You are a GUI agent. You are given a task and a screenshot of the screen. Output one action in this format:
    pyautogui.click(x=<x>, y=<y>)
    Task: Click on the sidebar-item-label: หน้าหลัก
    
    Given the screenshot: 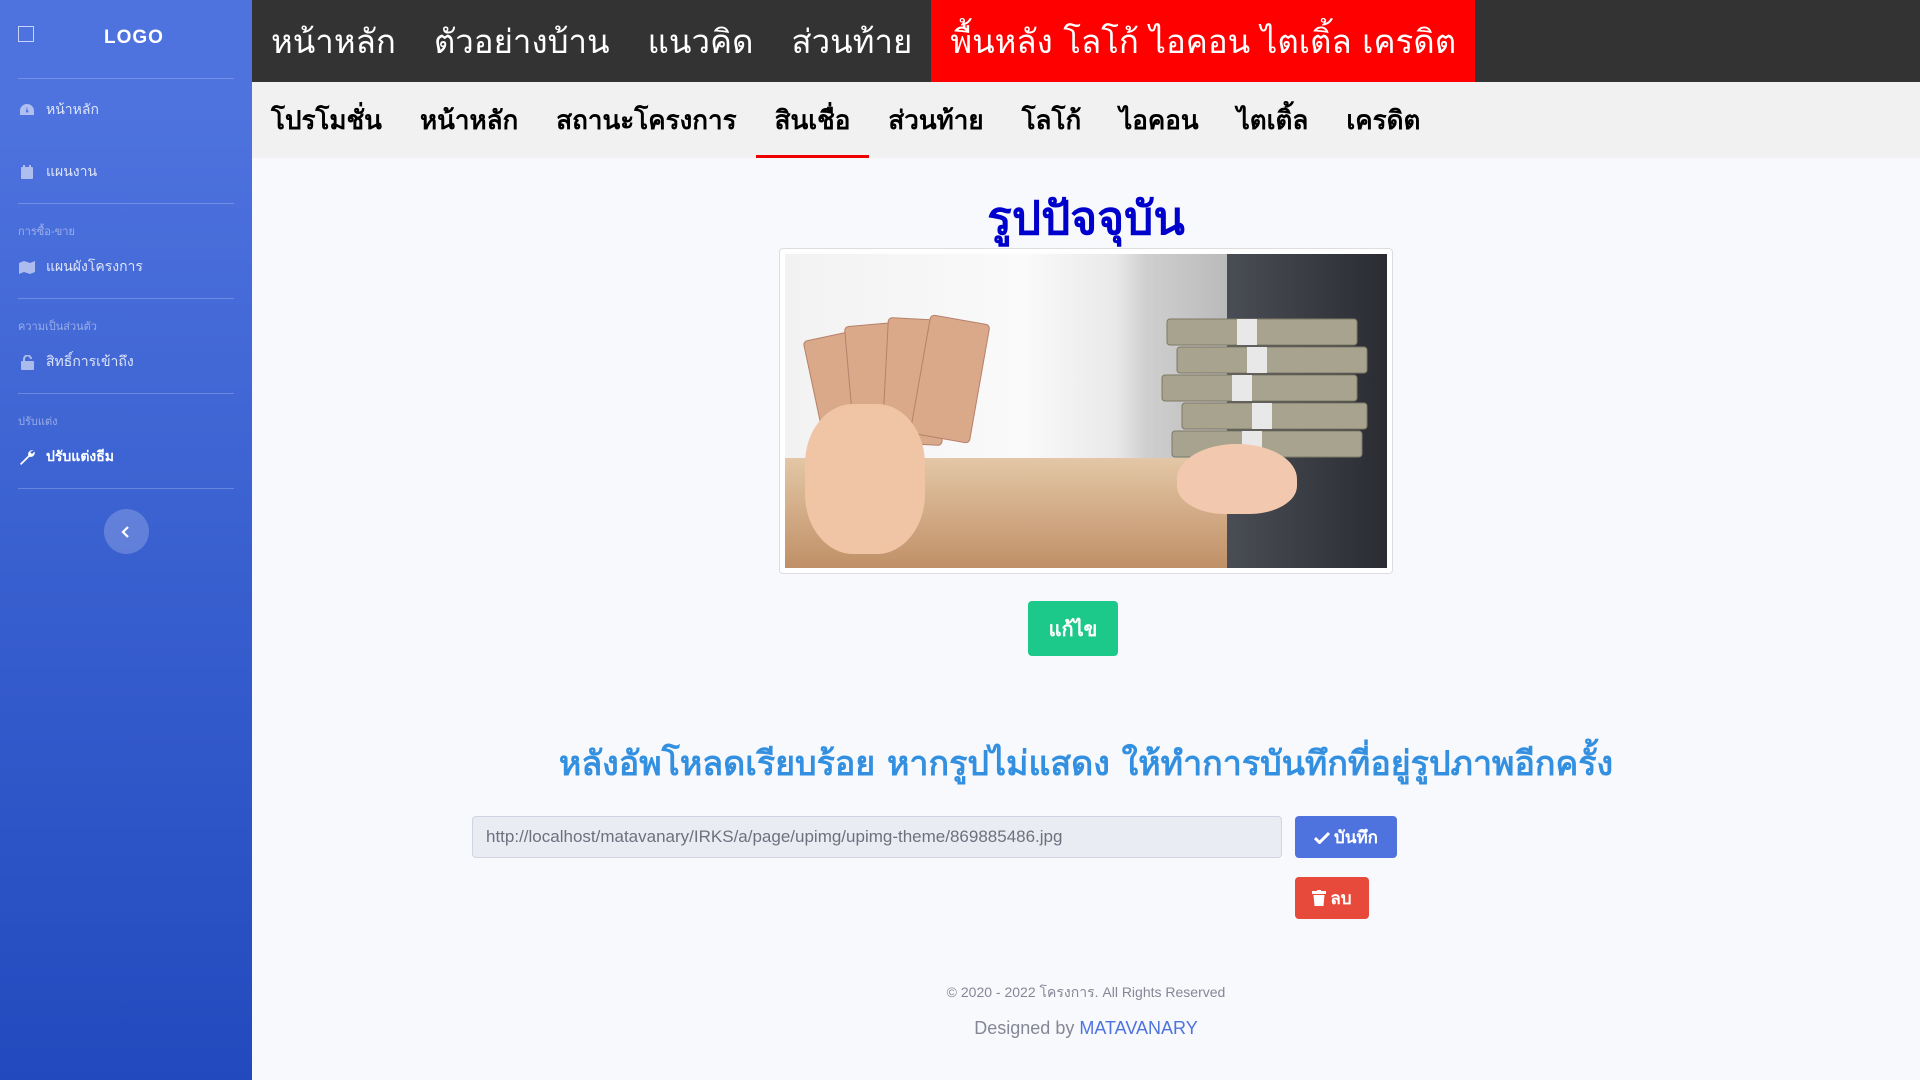 What is the action you would take?
    pyautogui.click(x=72, y=110)
    